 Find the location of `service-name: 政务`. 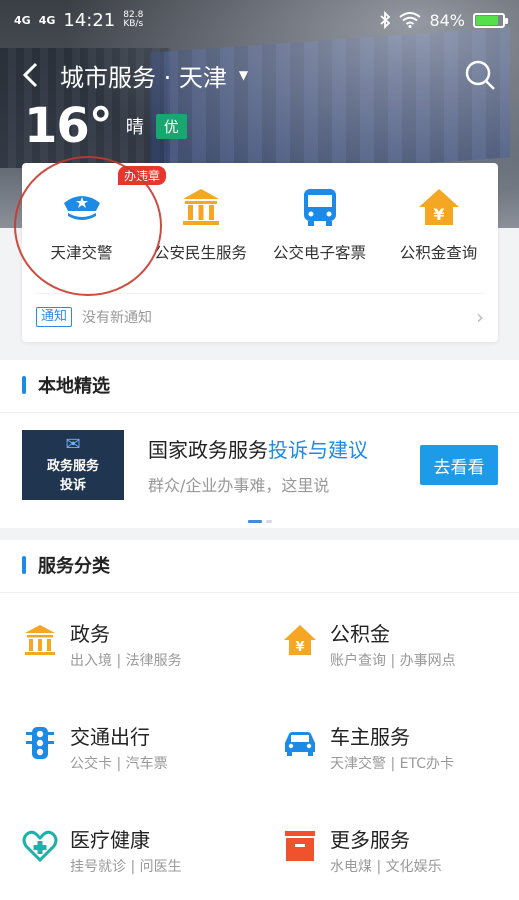

service-name: 政务 is located at coordinates (90, 634).